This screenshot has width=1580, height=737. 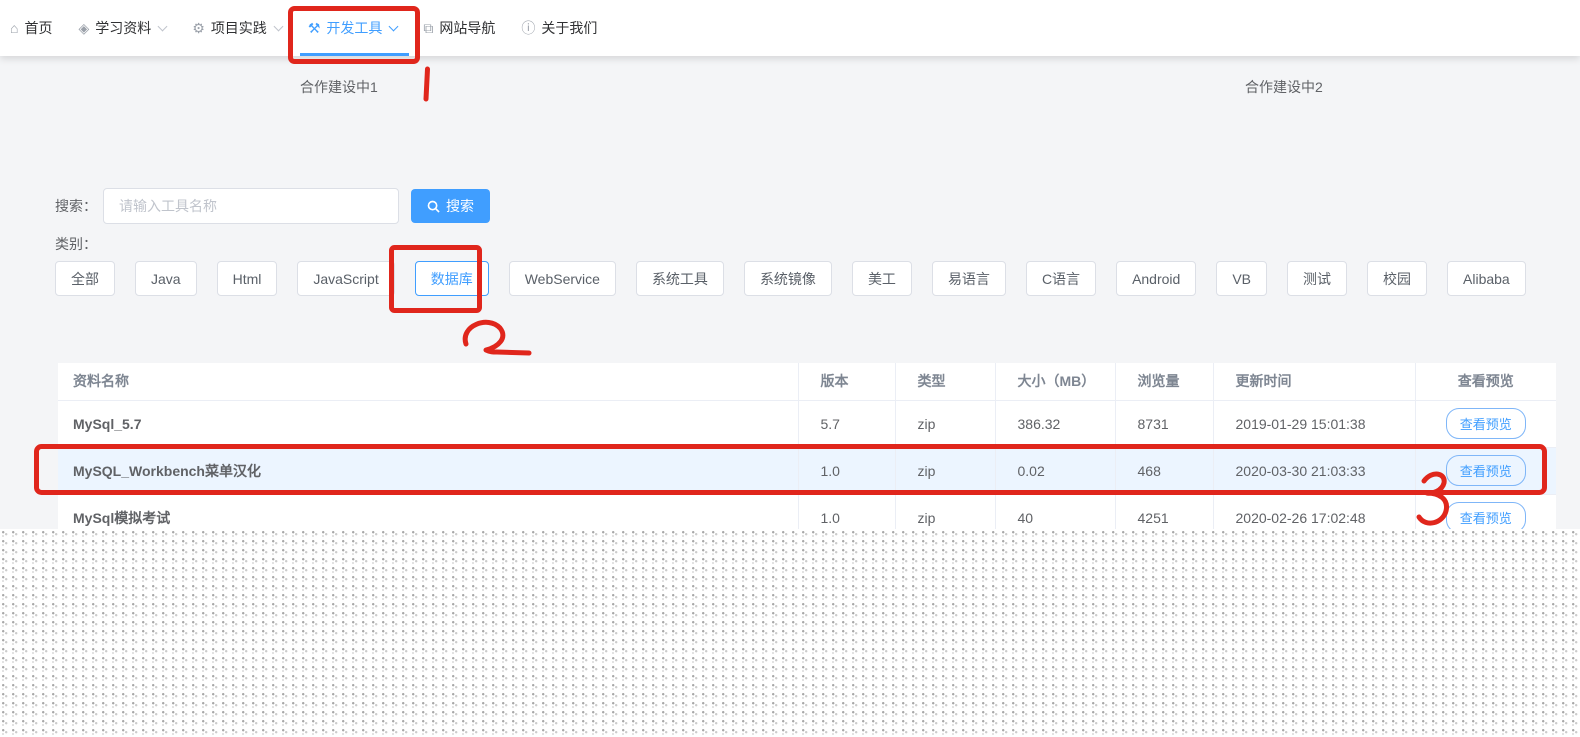 What do you see at coordinates (428, 27) in the screenshot?
I see `sitenav-icon: ⧉` at bounding box center [428, 27].